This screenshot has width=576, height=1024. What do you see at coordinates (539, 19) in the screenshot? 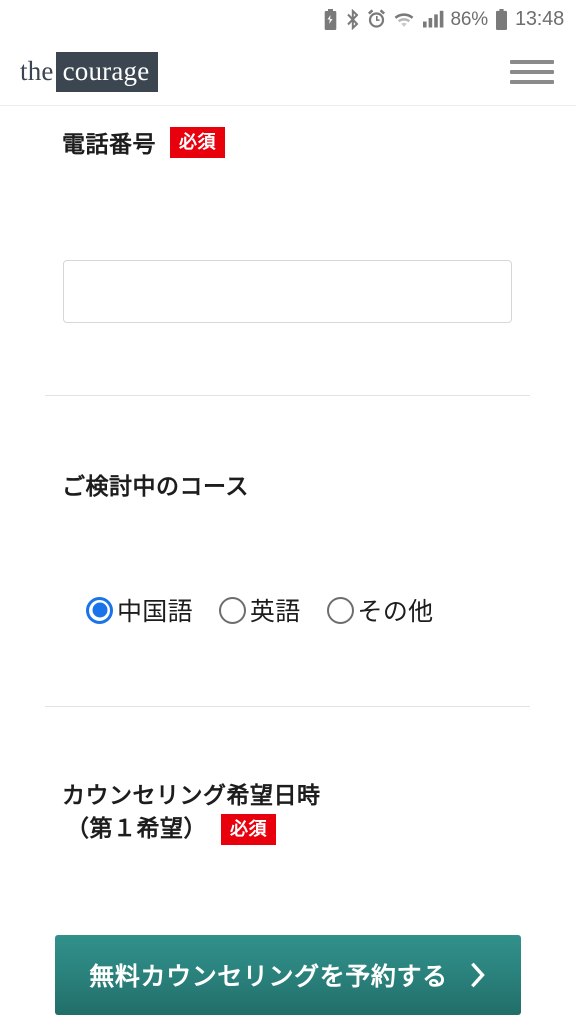
I see `clock-label: 13:48` at bounding box center [539, 19].